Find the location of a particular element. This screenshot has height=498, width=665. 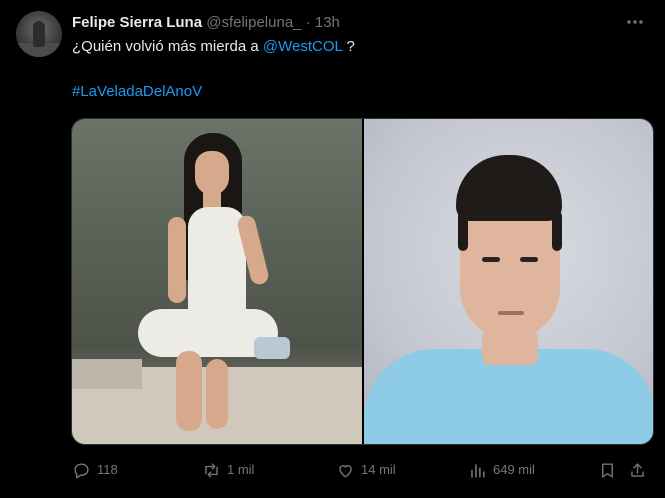

heart-icon is located at coordinates (345, 471).